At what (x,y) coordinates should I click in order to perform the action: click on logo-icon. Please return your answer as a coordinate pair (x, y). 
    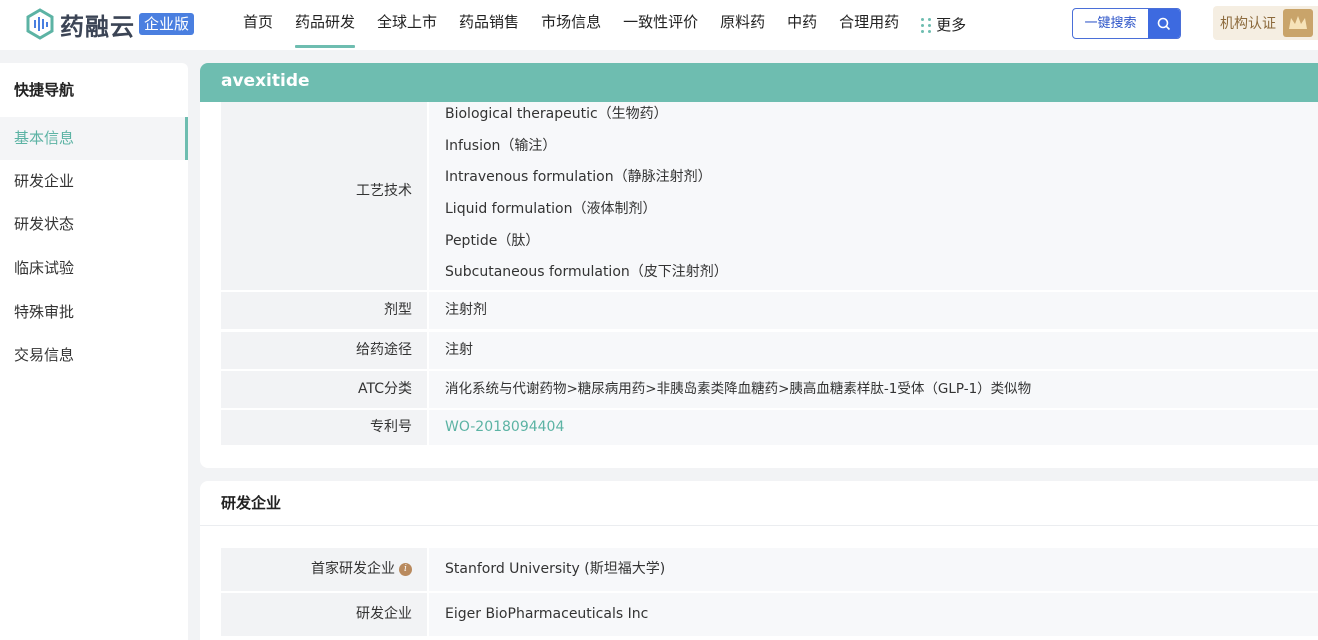
    Looking at the image, I should click on (40, 24).